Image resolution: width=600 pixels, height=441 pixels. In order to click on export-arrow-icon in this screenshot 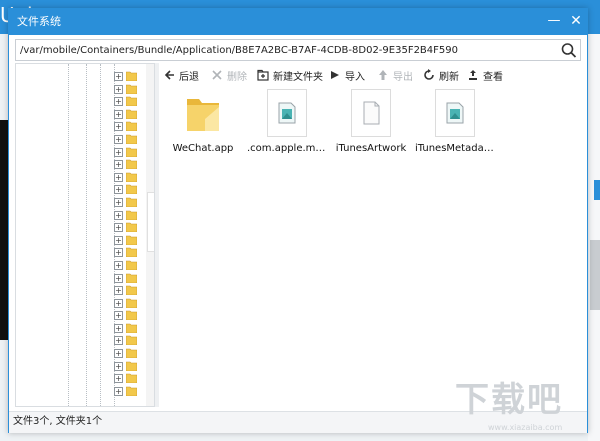, I will do `click(383, 75)`.